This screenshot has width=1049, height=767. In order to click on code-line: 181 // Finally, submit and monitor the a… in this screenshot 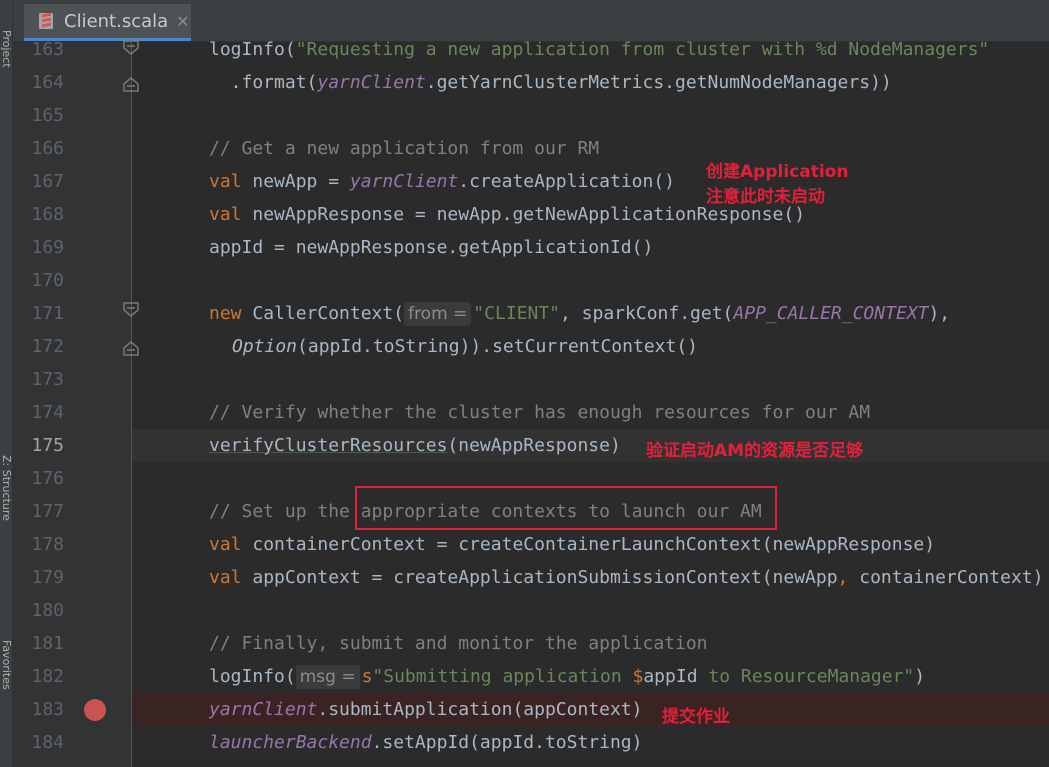, I will do `click(531, 643)`.